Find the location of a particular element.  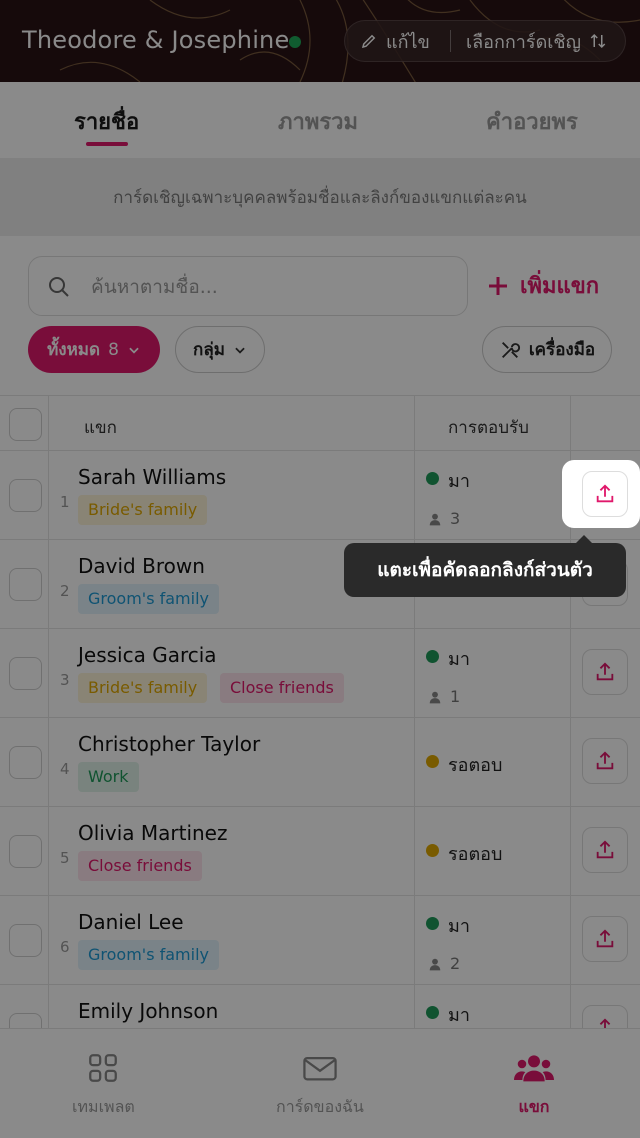

tools-button: เครื่องมือ is located at coordinates (547, 349).